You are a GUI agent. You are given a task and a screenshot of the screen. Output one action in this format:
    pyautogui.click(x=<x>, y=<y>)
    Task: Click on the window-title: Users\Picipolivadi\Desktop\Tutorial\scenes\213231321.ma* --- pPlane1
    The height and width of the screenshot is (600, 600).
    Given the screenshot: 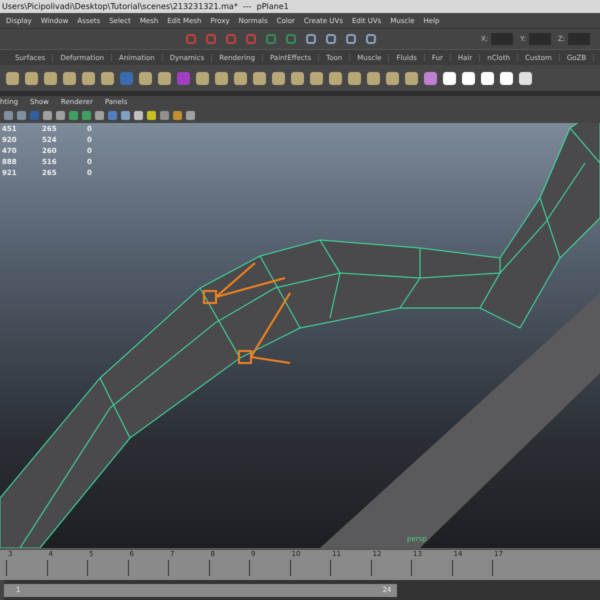 What is the action you would take?
    pyautogui.click(x=145, y=6)
    